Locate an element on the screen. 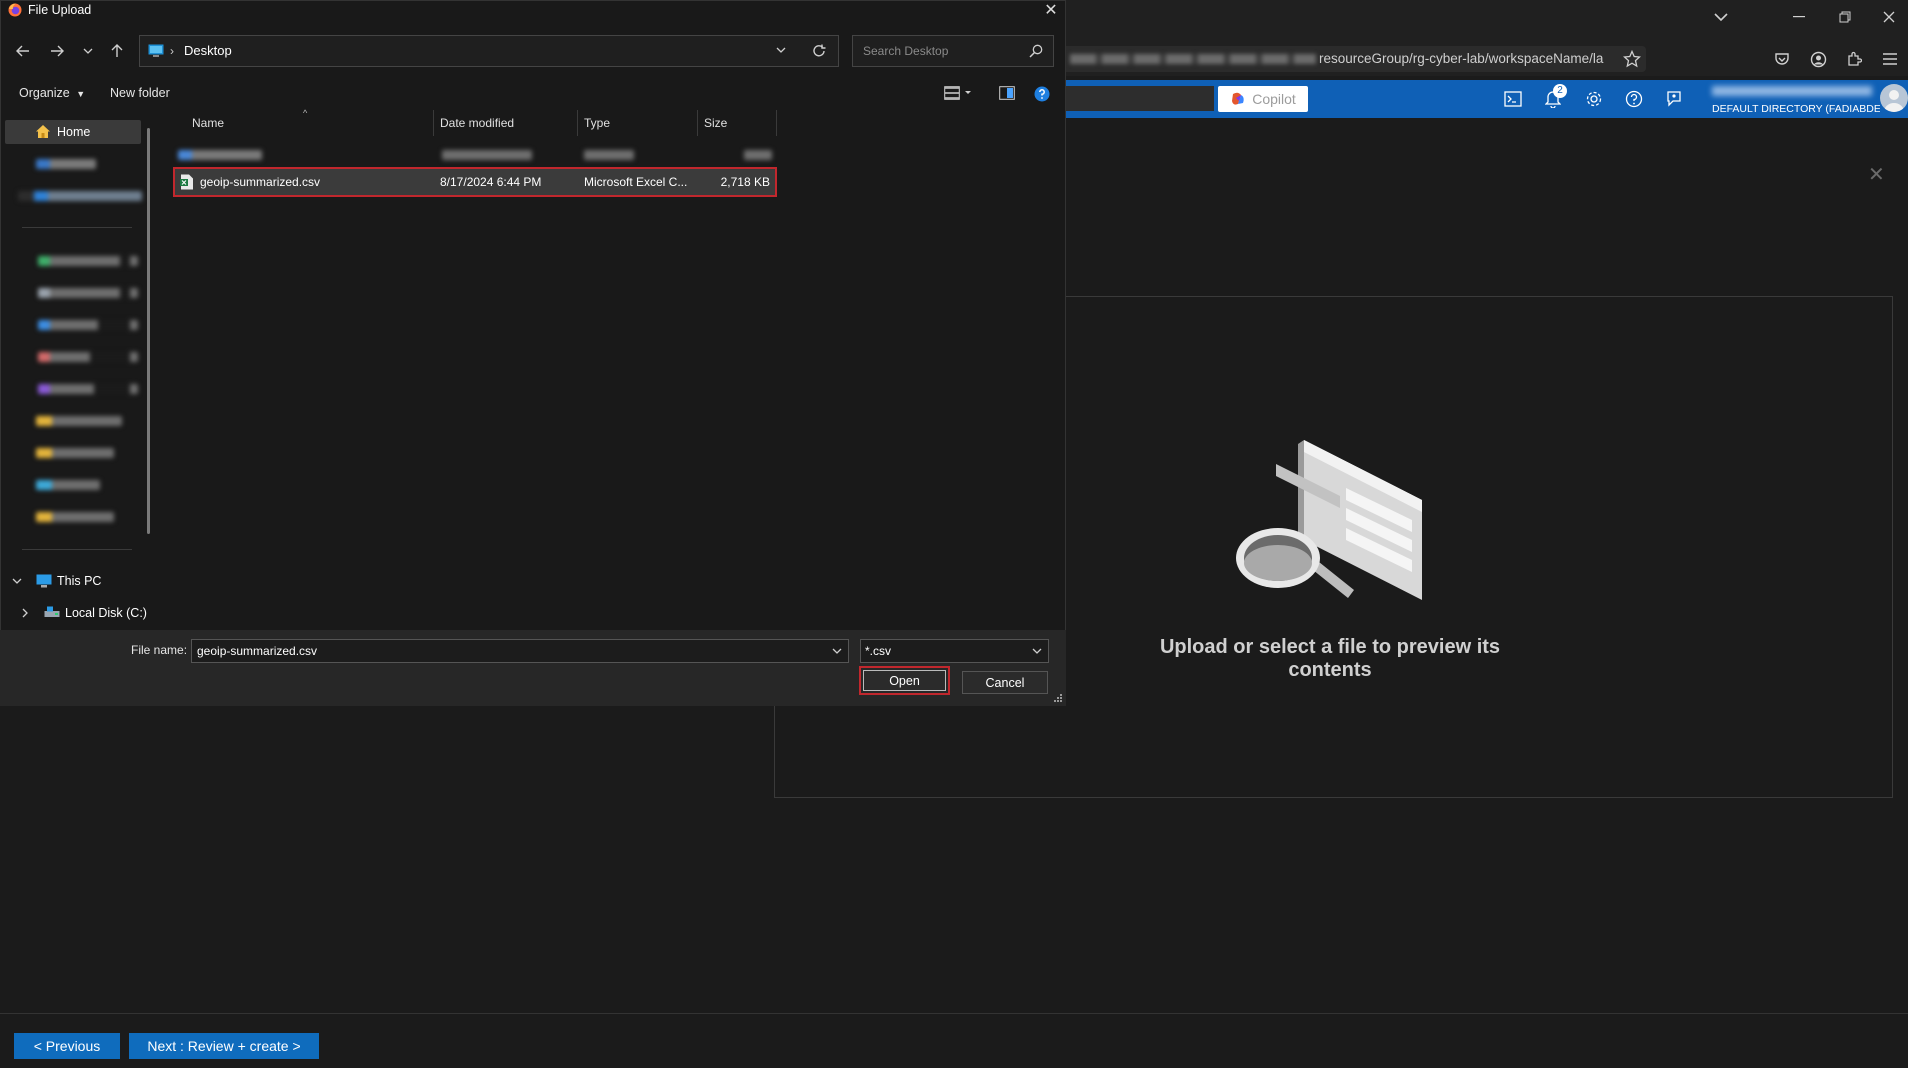  collapsed-chevron-icon is located at coordinates (25, 613).